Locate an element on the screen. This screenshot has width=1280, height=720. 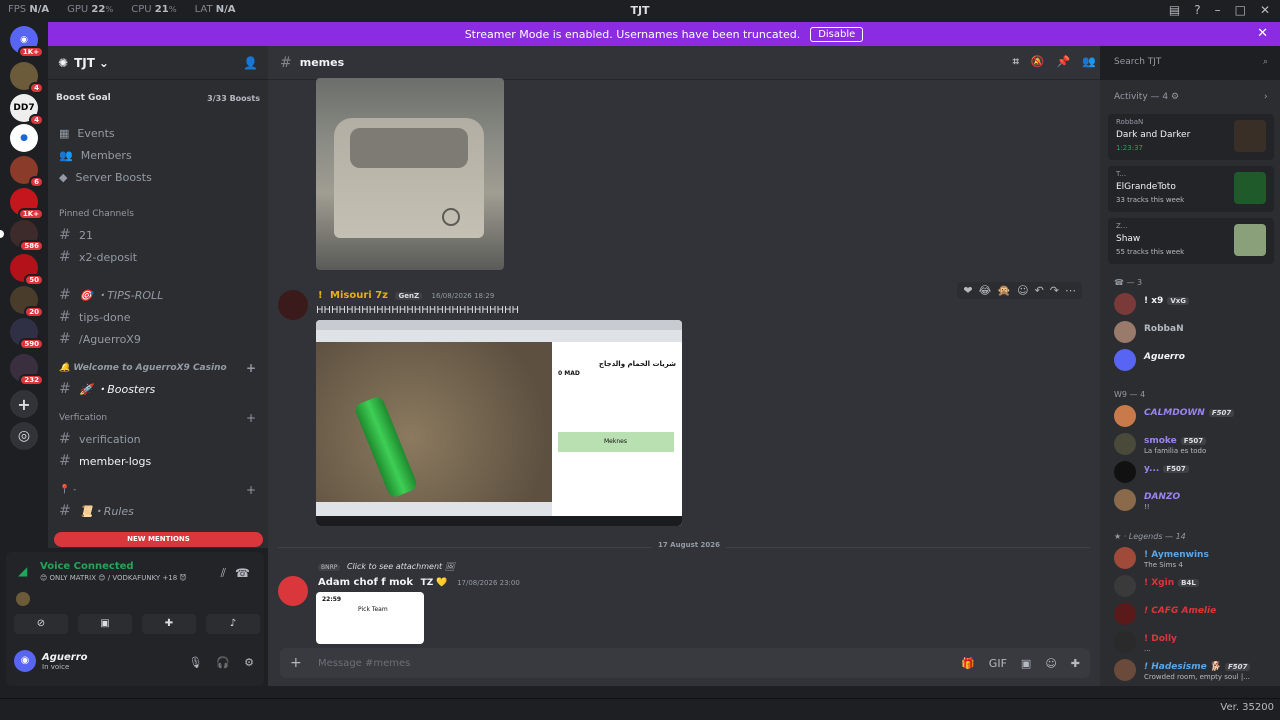
account-info: ◉ Aguerro In voice is located at coordinates (51, 661).